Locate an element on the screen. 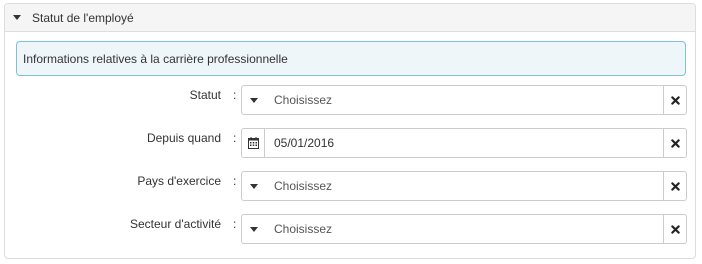 The width and height of the screenshot is (702, 264). field-label-pays-exercice: Pays d'exercice is located at coordinates (179, 181).